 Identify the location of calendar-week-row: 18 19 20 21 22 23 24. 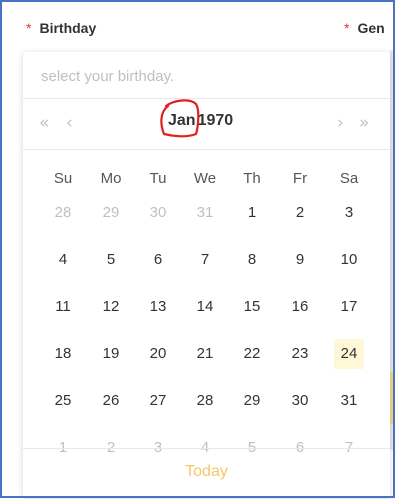
(206, 362).